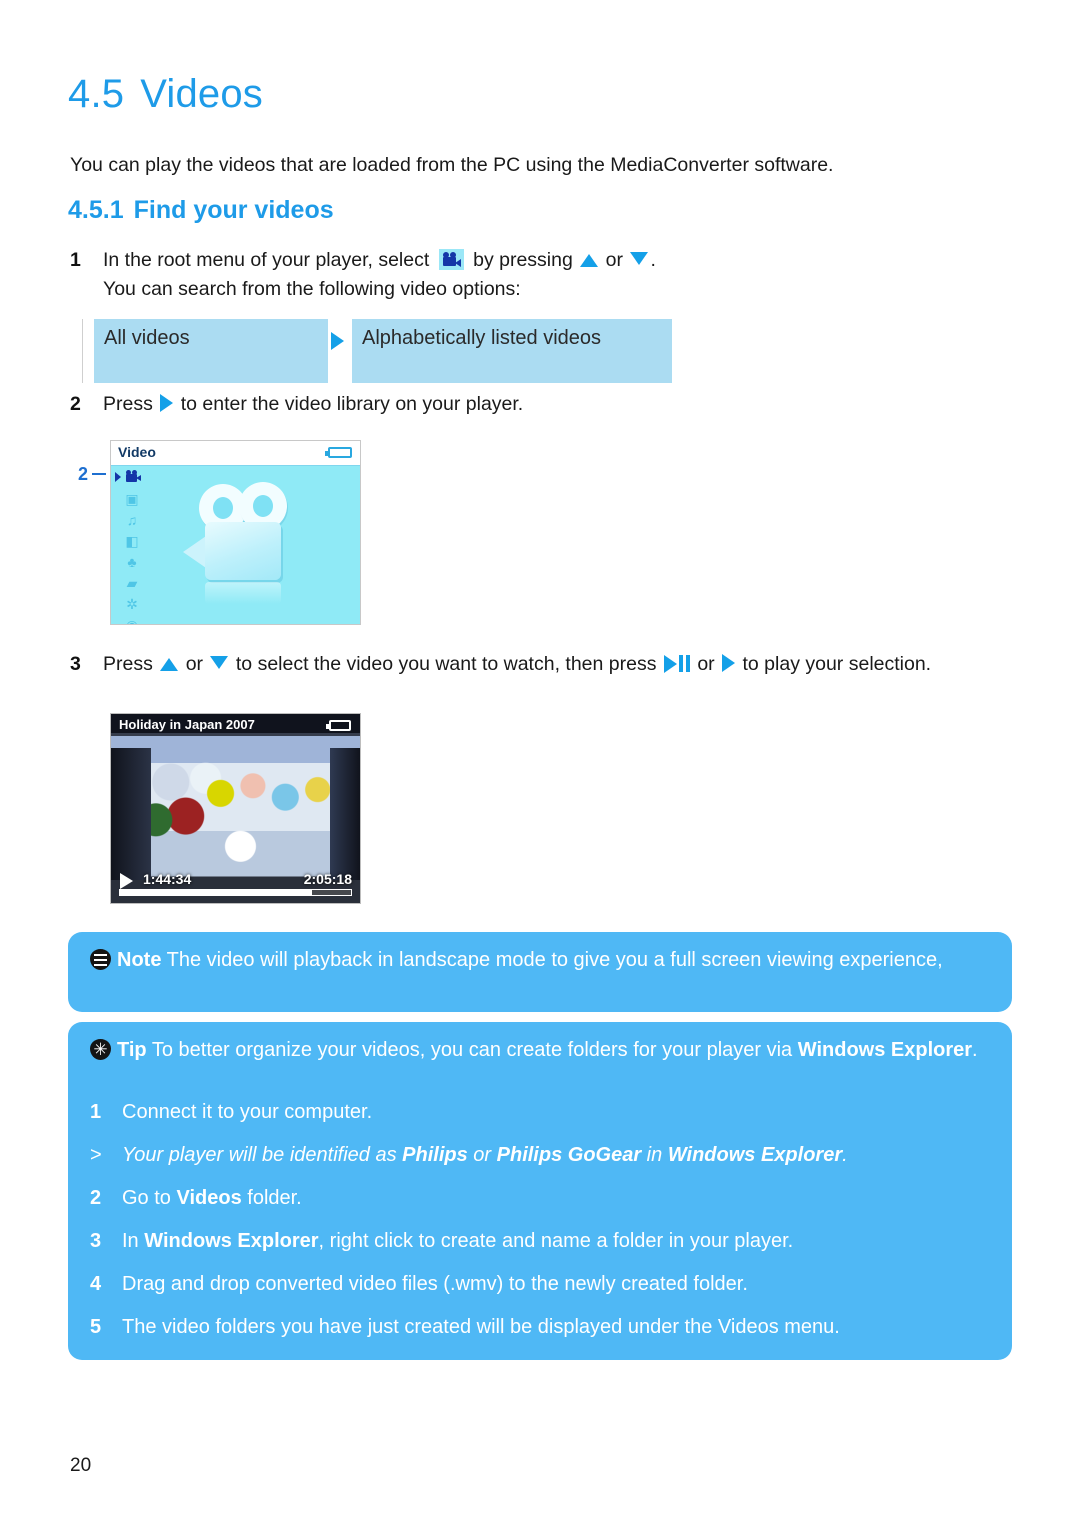 The image size is (1080, 1527). Describe the element at coordinates (96, 1198) in the screenshot. I see `tip-step-marker: 2` at that location.